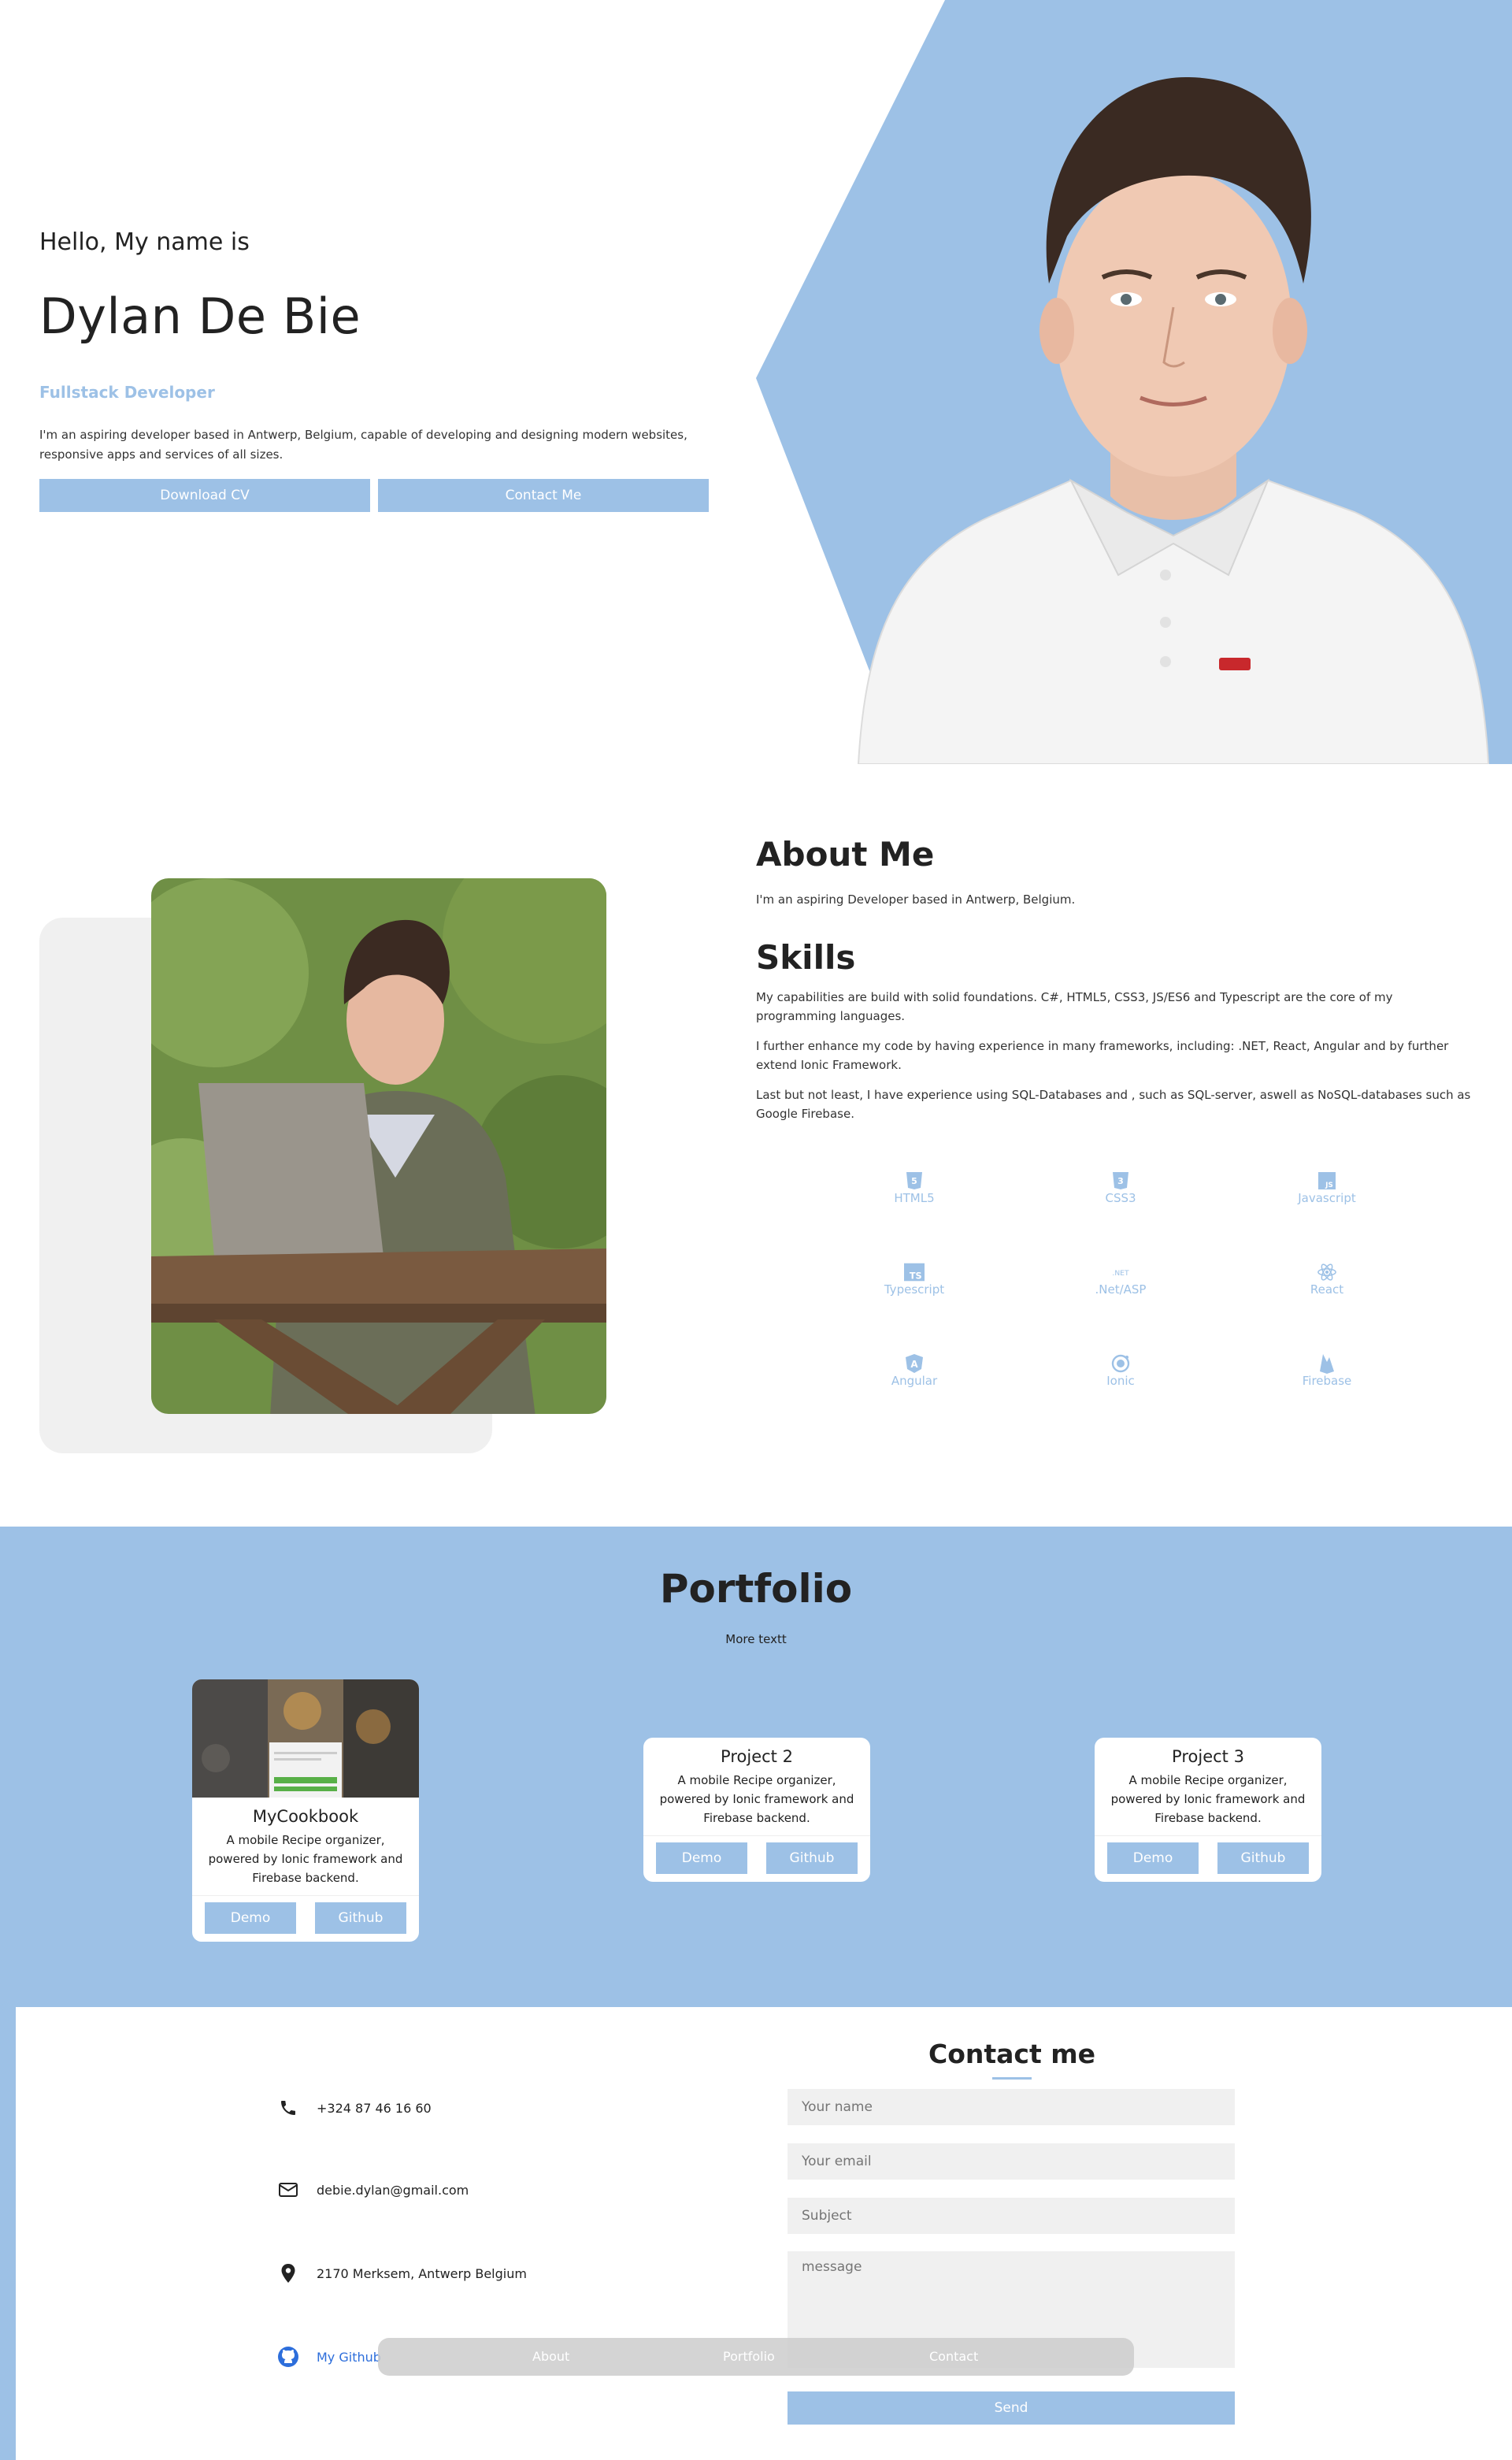 This screenshot has width=1512, height=2460. I want to click on contact-github: My Github, so click(328, 2356).